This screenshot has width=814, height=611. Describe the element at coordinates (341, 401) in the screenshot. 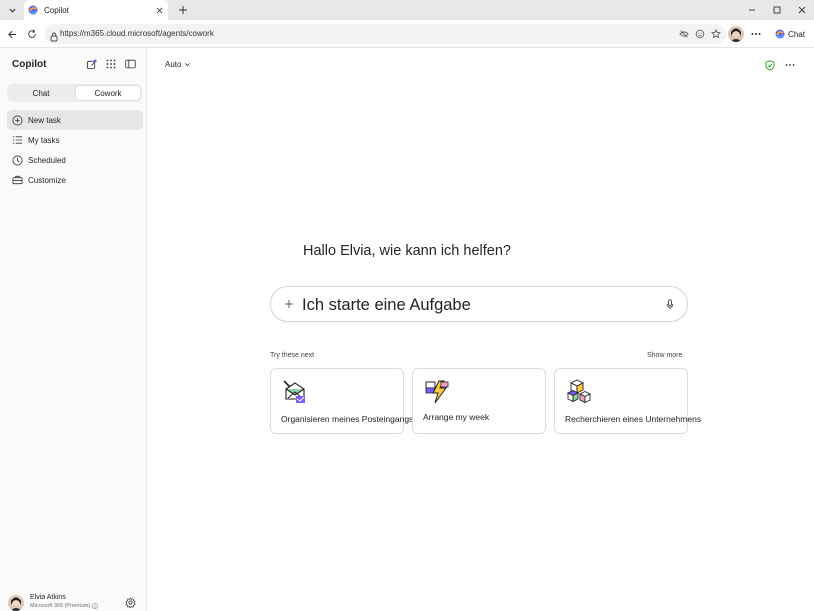

I see `suggestion-card-inbox: Organisieren meines Posteingangs` at that location.